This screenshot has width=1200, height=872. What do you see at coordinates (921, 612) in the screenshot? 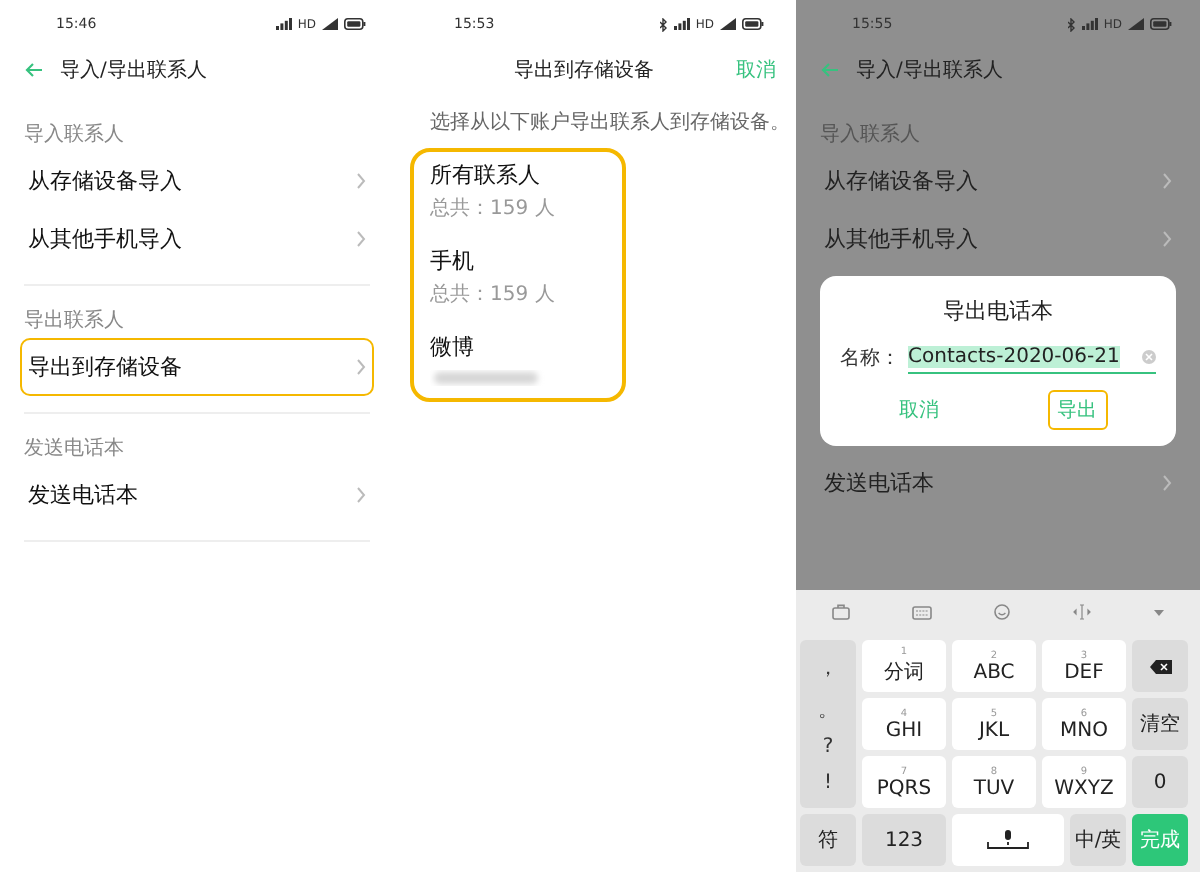
I see `keyboard-icon` at bounding box center [921, 612].